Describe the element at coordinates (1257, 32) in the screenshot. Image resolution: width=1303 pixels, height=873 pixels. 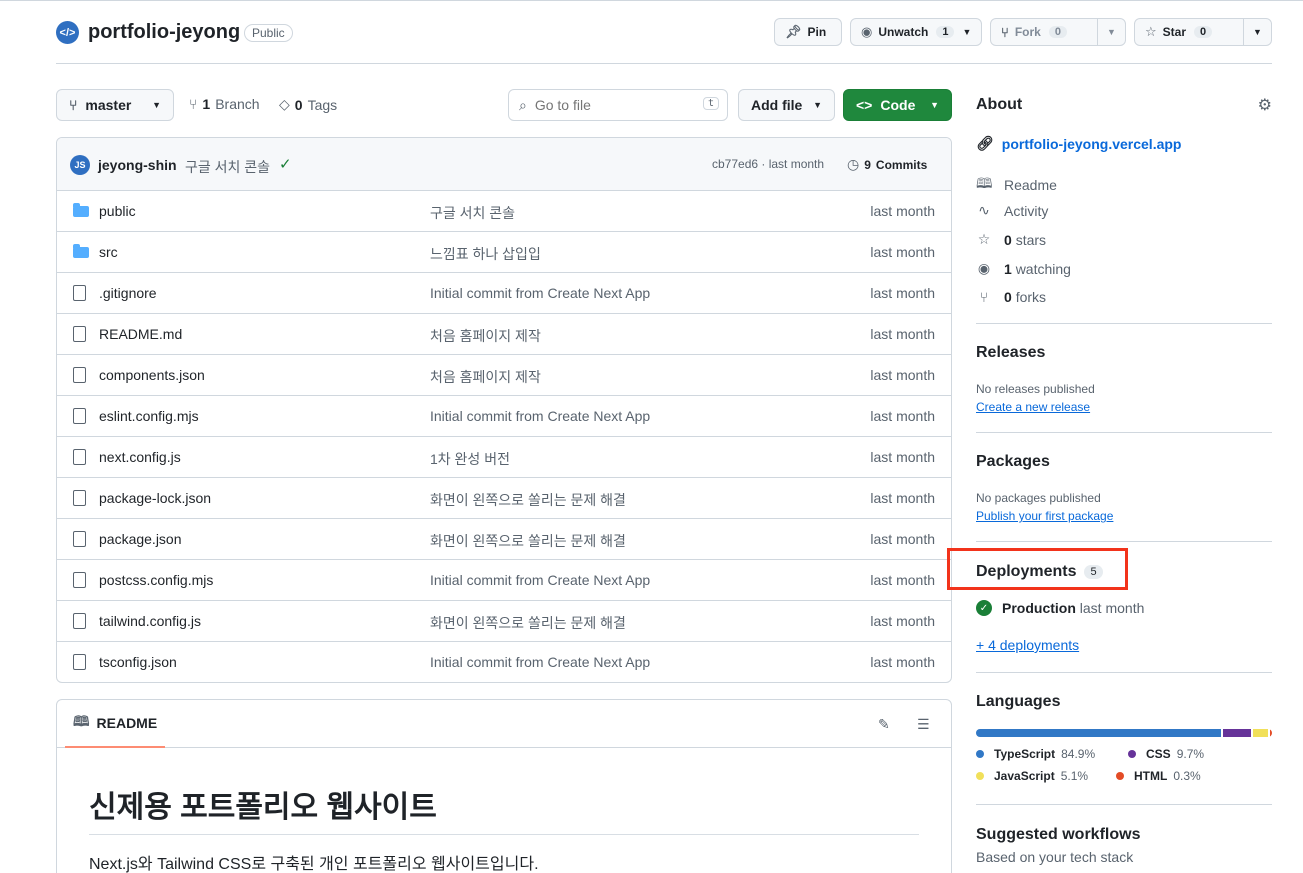
I see `star-dropdown-icon: ▼` at that location.